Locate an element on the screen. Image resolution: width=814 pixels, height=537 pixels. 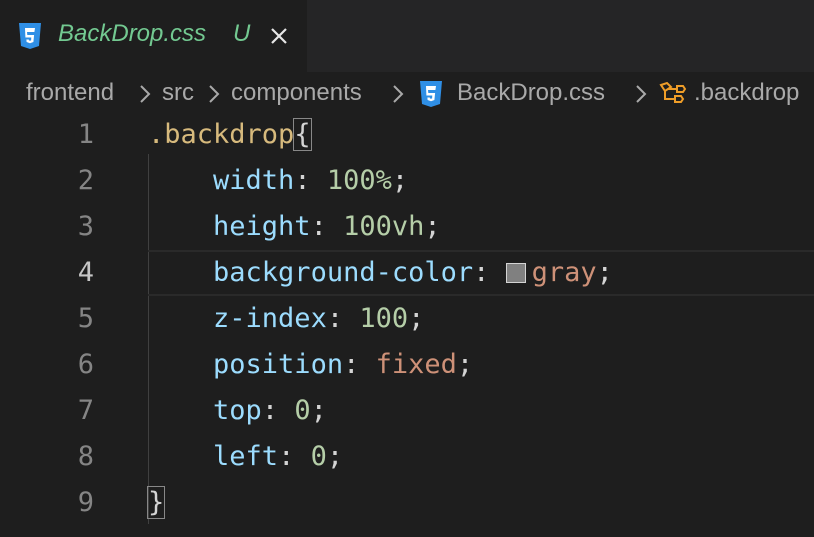
code-line: height: 100vh; is located at coordinates (294, 227).